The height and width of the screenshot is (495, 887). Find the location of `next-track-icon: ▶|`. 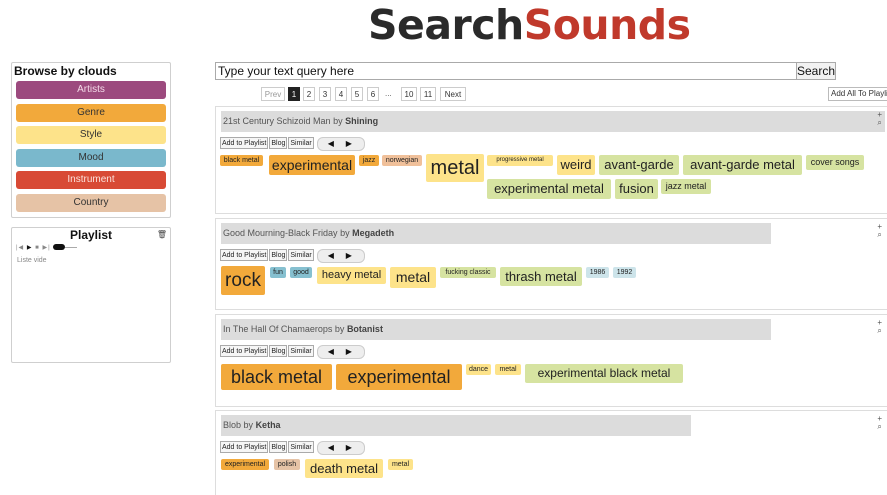

next-track-icon: ▶| is located at coordinates (46, 248).